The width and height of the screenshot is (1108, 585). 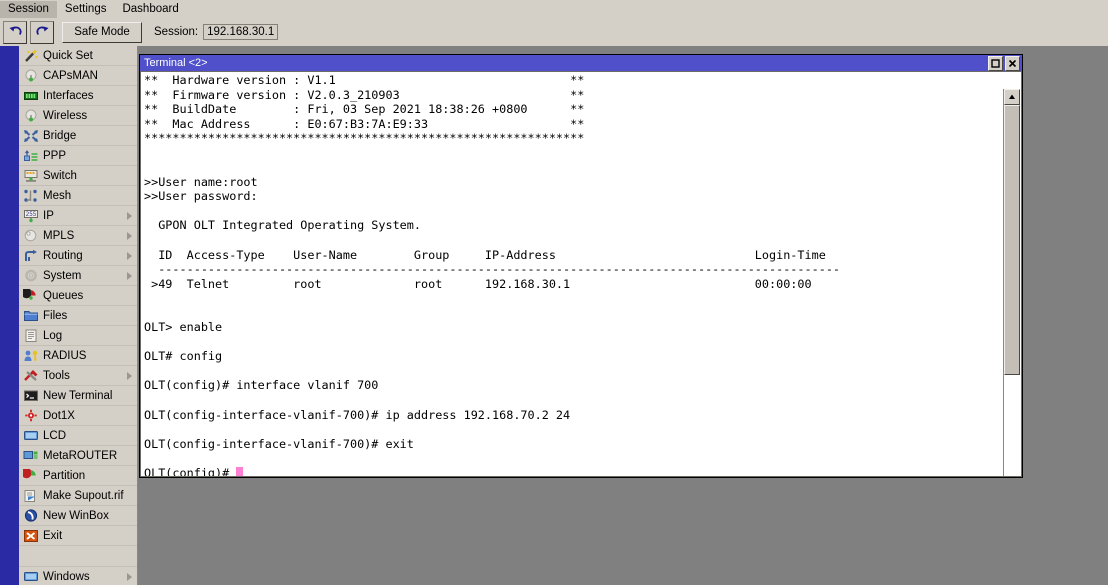 What do you see at coordinates (60, 135) in the screenshot?
I see `sidebar-item-label: Bridge` at bounding box center [60, 135].